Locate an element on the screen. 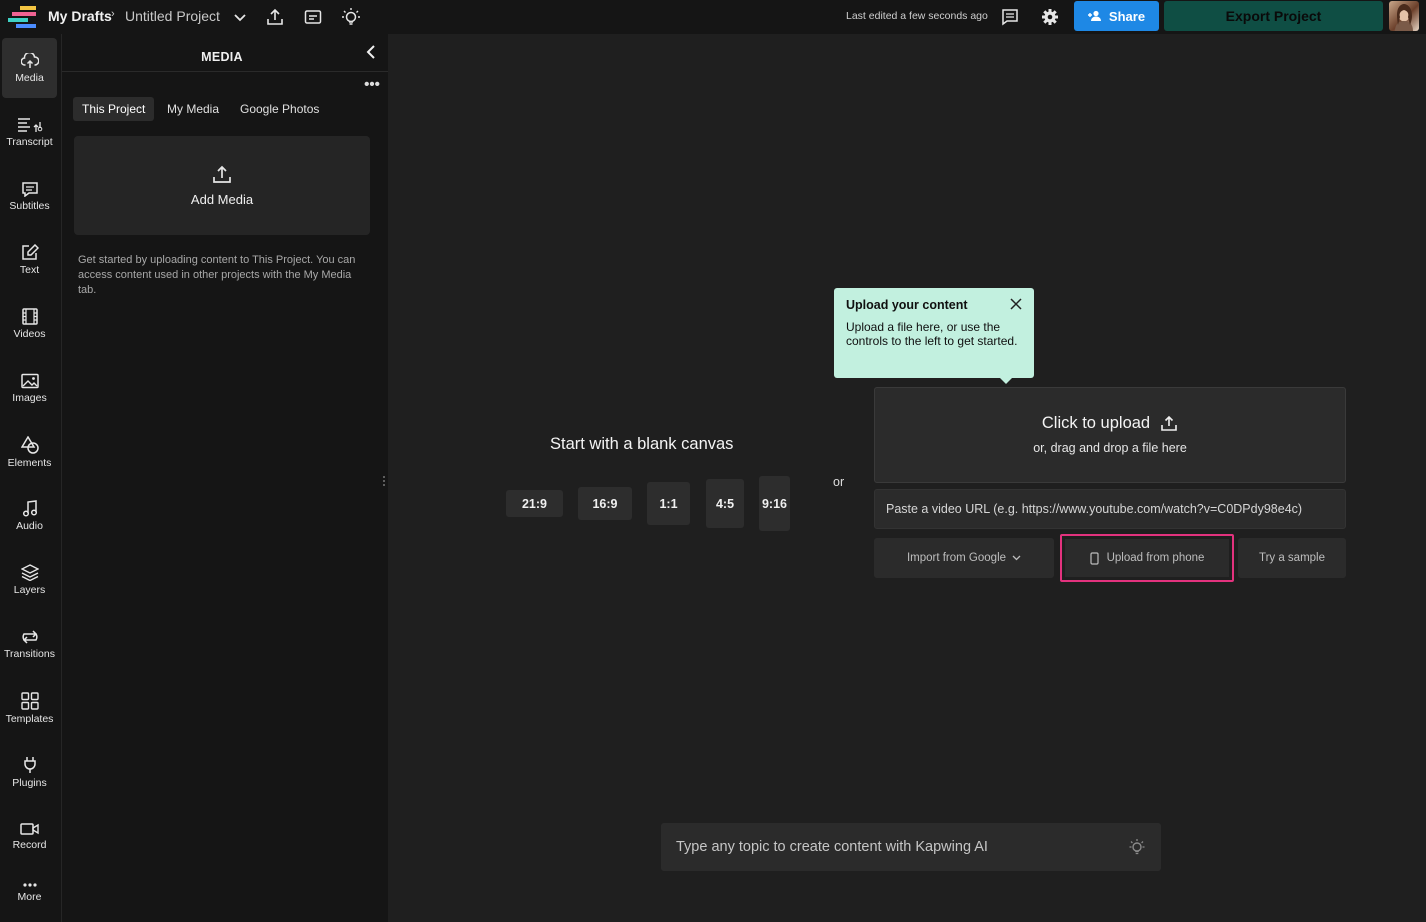  share-button-label: Share is located at coordinates (1127, 16).